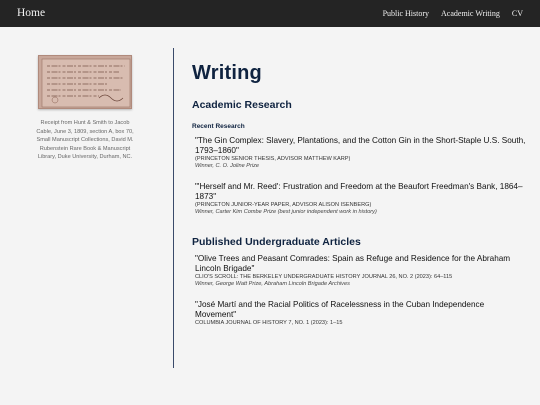 Image resolution: width=540 pixels, height=405 pixels. What do you see at coordinates (173, 208) in the screenshot?
I see `vertical-divider` at bounding box center [173, 208].